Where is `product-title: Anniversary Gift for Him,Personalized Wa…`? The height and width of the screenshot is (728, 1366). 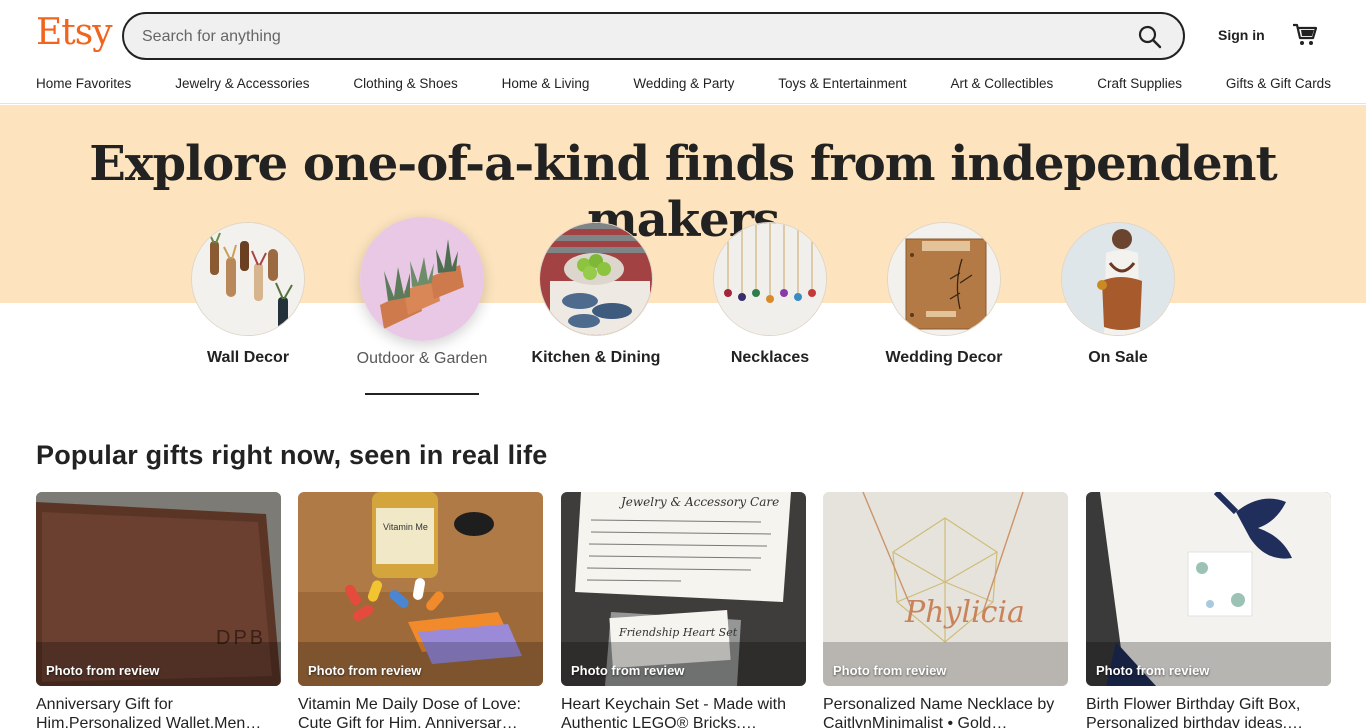
product-title: Anniversary Gift for Him,Personalized Wa… is located at coordinates (149, 712).